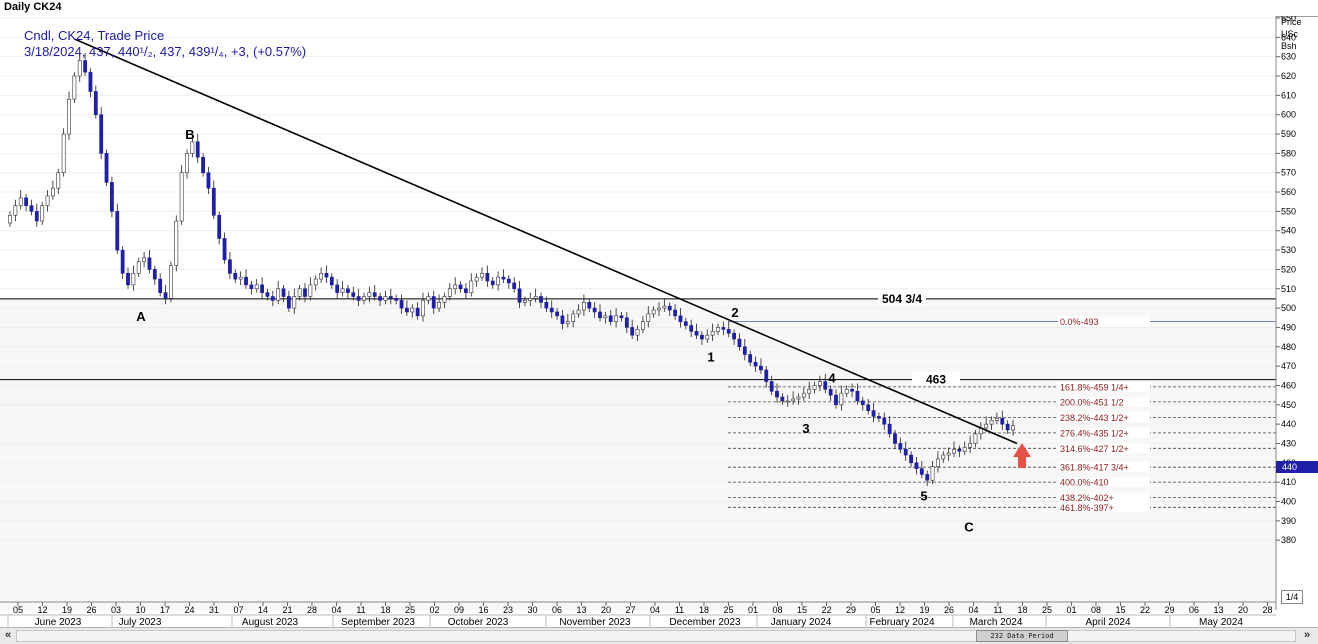 The height and width of the screenshot is (644, 1318). Describe the element at coordinates (1194, 610) in the screenshot. I see `date-tick-label: 06` at that location.